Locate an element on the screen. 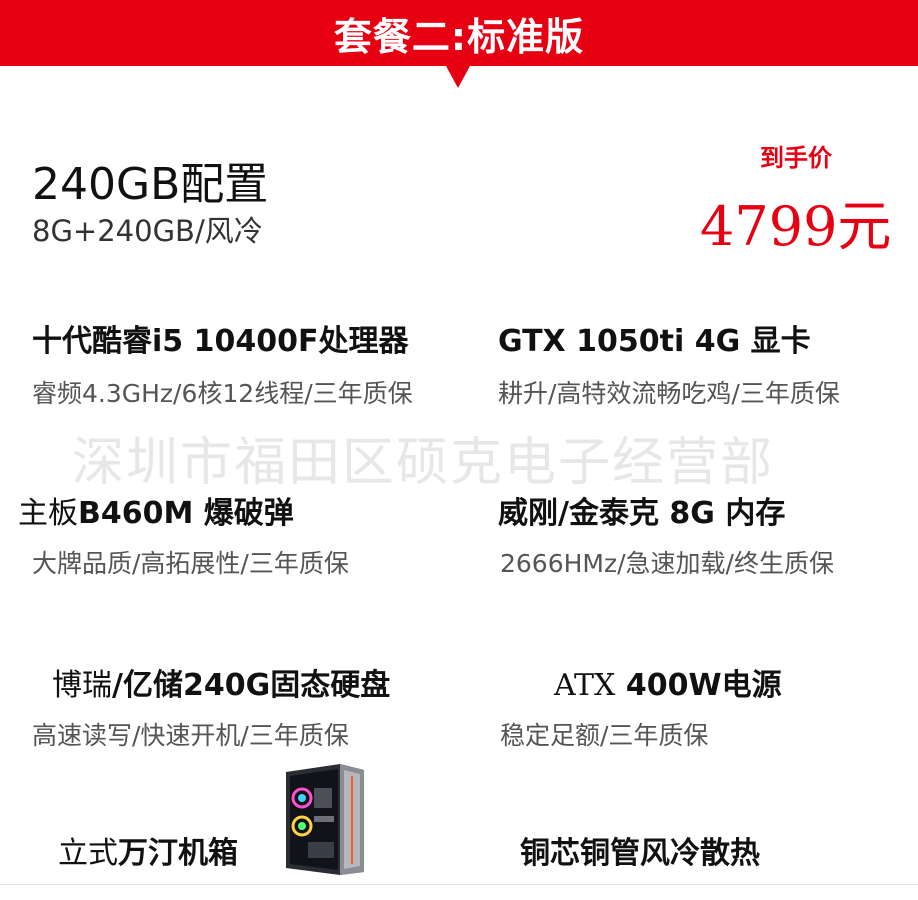 This screenshot has width=918, height=900. board-title-prefix: 主板 is located at coordinates (48, 513).